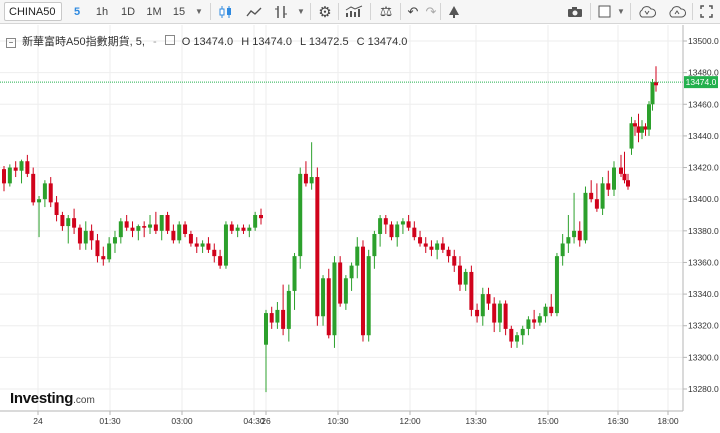 This screenshot has width=720, height=433. What do you see at coordinates (382, 42) in the screenshot?
I see `legend-close: C 13474.0` at bounding box center [382, 42].